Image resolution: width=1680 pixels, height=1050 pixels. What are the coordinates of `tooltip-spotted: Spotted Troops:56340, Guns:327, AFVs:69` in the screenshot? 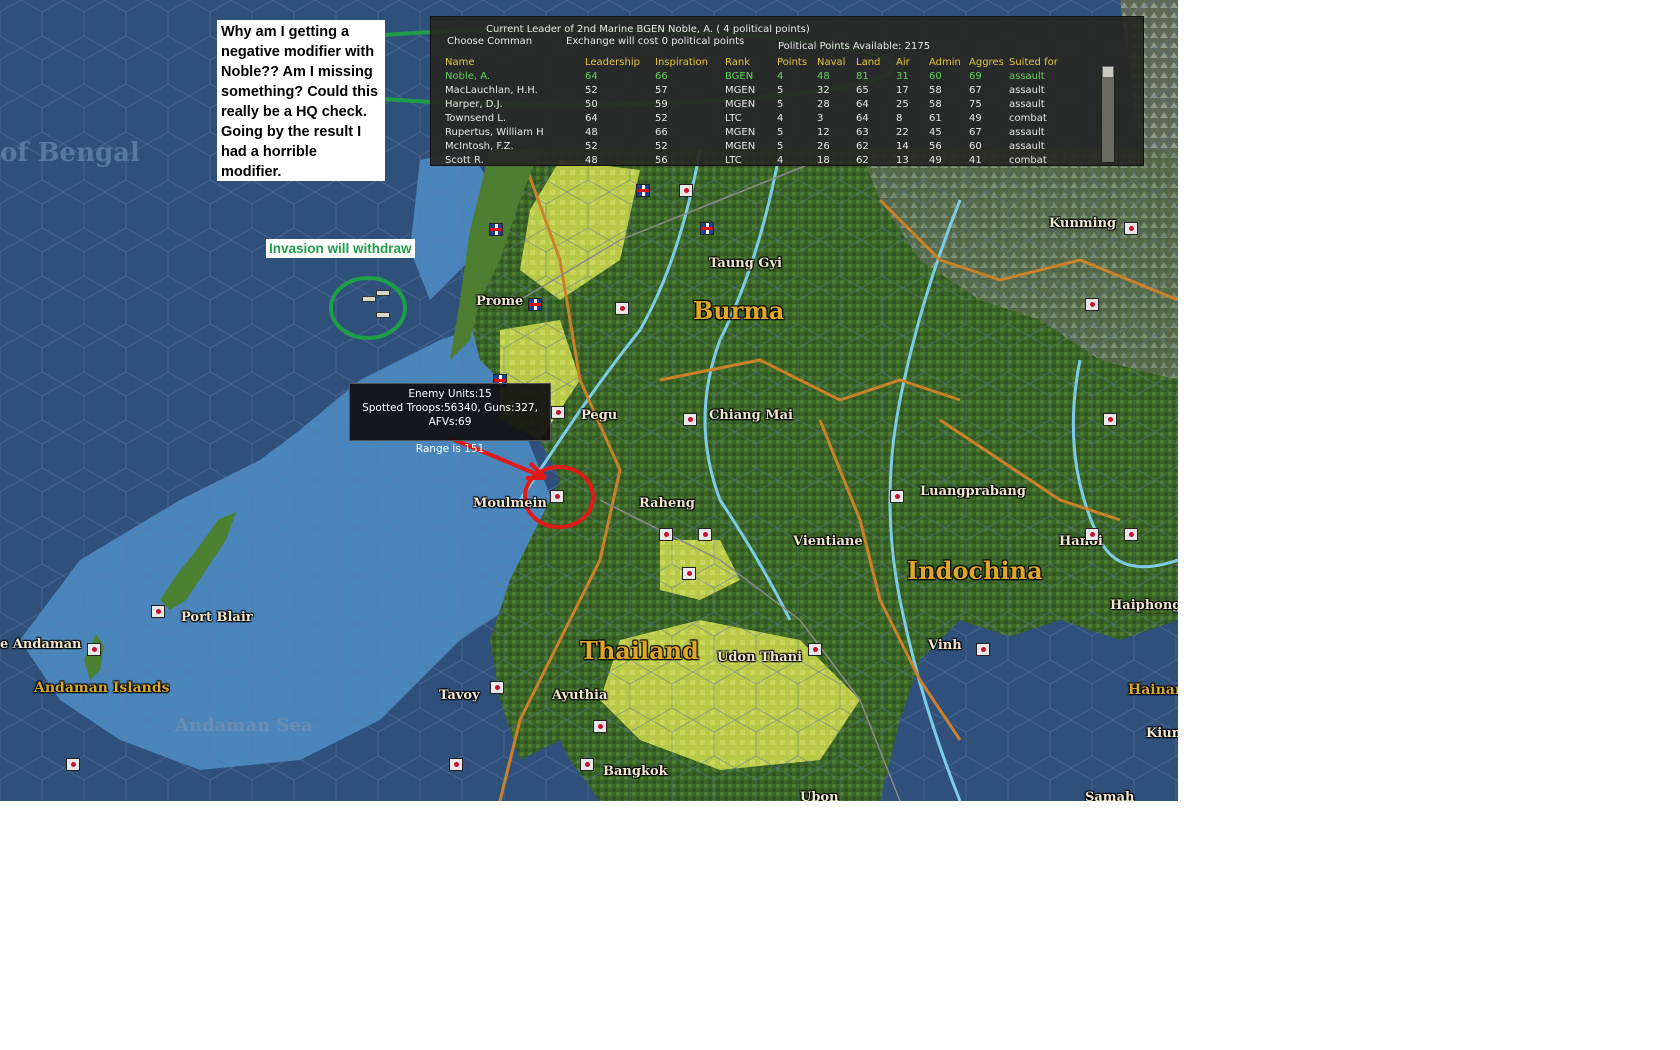 It's located at (450, 415).